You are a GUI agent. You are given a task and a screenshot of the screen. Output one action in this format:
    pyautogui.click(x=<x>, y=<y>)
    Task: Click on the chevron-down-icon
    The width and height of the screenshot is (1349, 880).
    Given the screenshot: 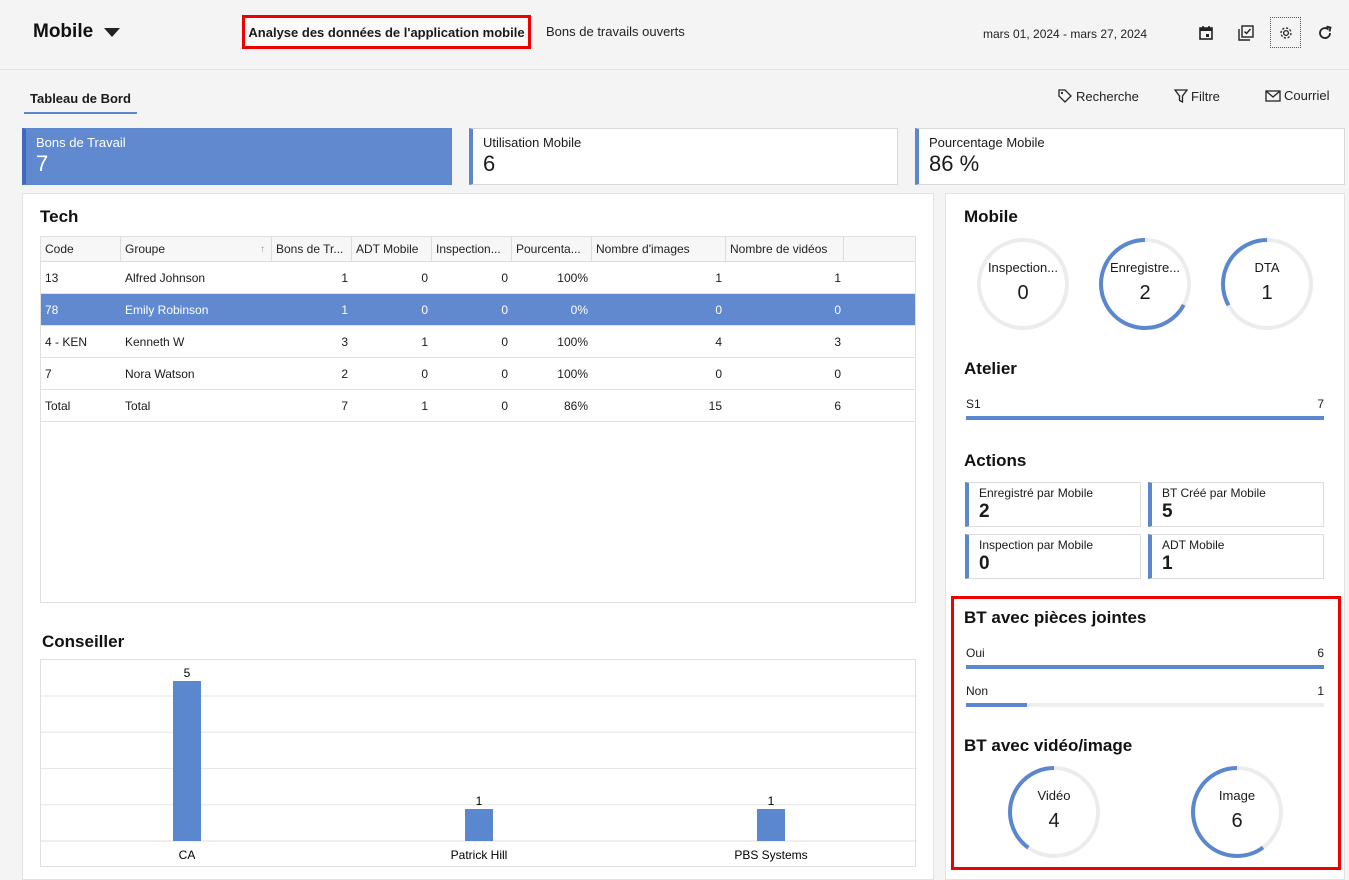 What is the action you would take?
    pyautogui.click(x=112, y=32)
    